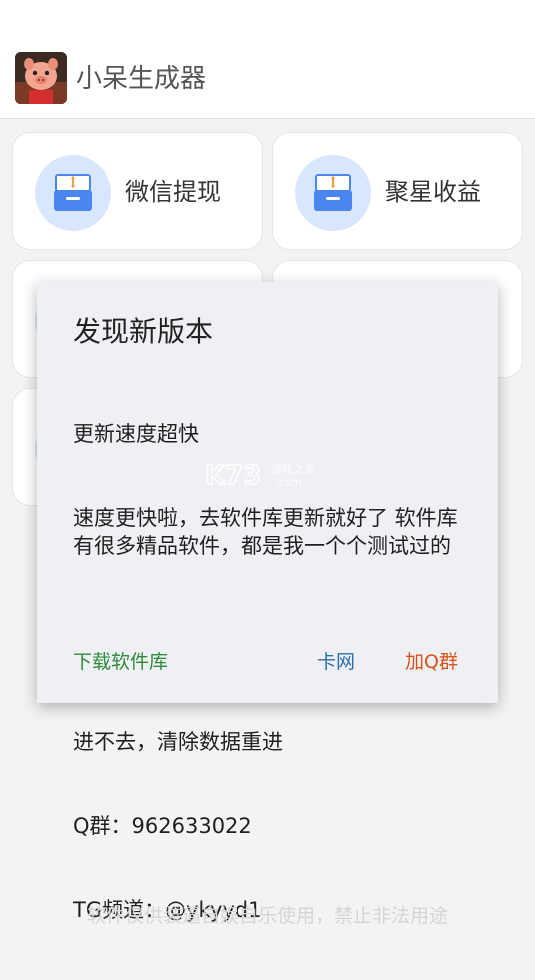 The image size is (535, 980). I want to click on card-wechat-withdraw: 微信提现, so click(137, 191).